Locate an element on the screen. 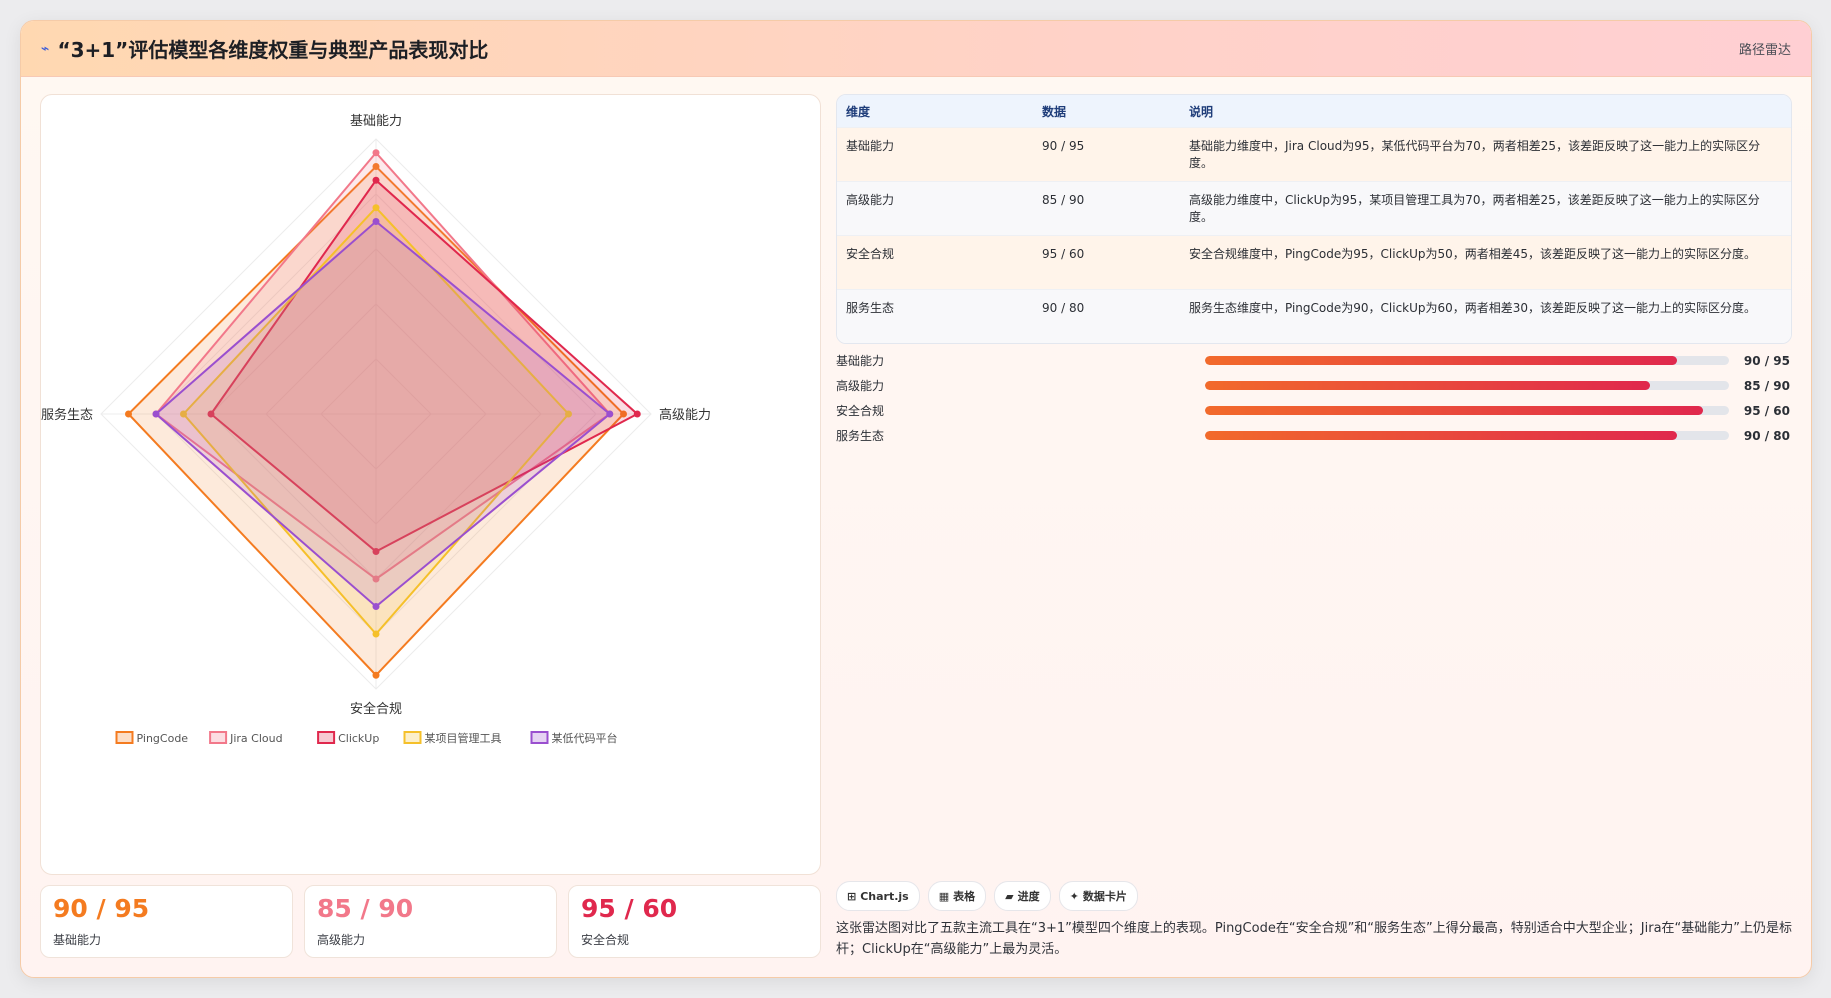 The image size is (1831, 998). cell-dimension: 安全合规 is located at coordinates (935, 262).